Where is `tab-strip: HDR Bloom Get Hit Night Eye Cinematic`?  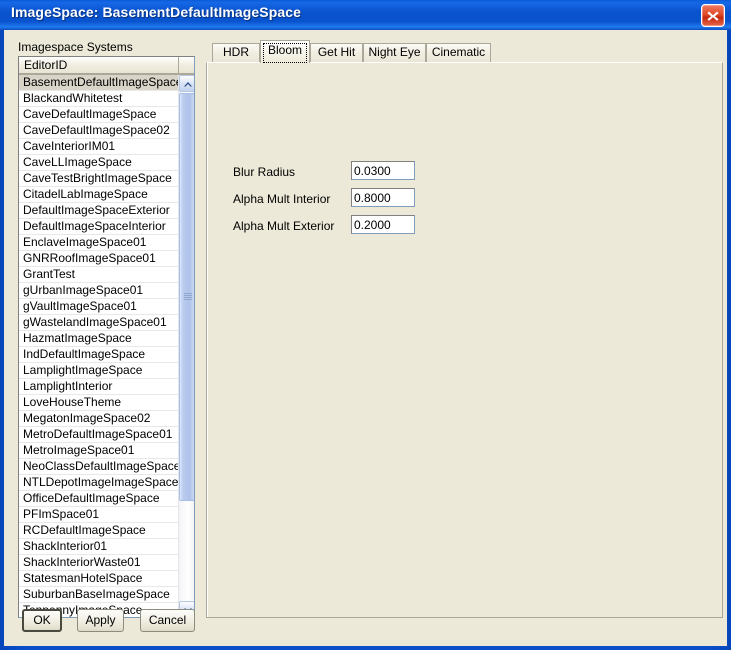
tab-strip: HDR Bloom Get Hit Night Eye Cinematic is located at coordinates (464, 51).